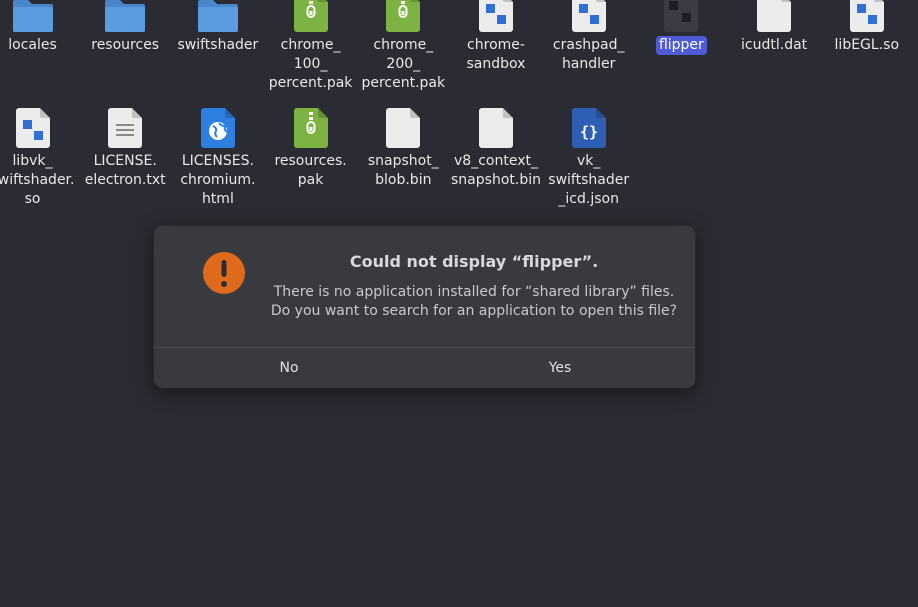 This screenshot has width=918, height=607. I want to click on file-label: resources, so click(125, 45).